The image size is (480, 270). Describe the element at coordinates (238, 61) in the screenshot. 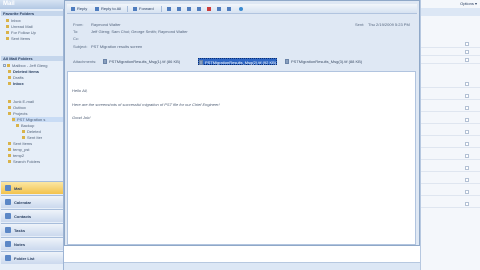

I see `attachment-item-selected: PSTMigrationResults_Msg(2).tif (92 KB)` at that location.